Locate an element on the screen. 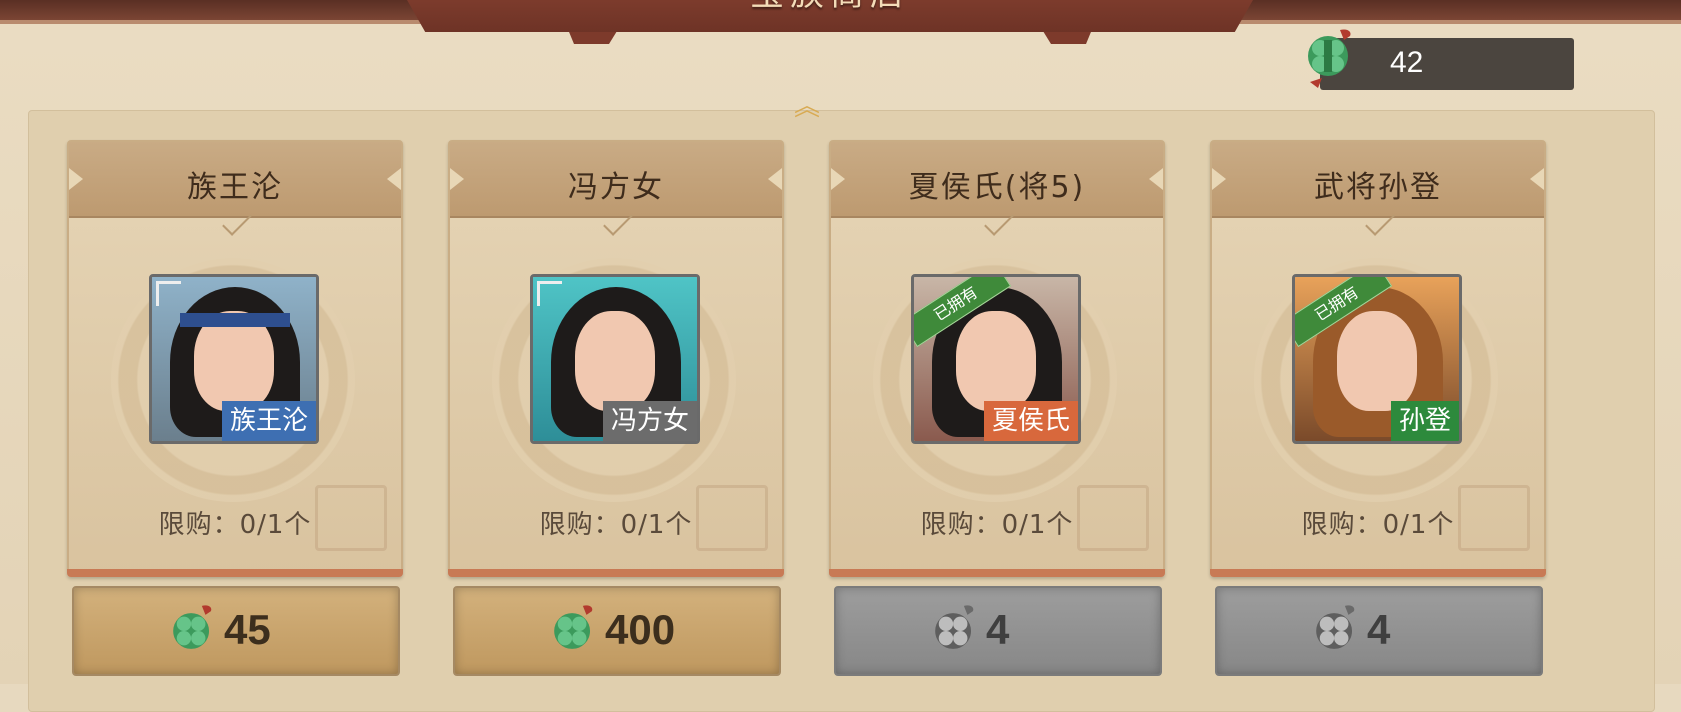 Image resolution: width=1681 pixels, height=712 pixels. hero-portrait: 族王沦 is located at coordinates (234, 359).